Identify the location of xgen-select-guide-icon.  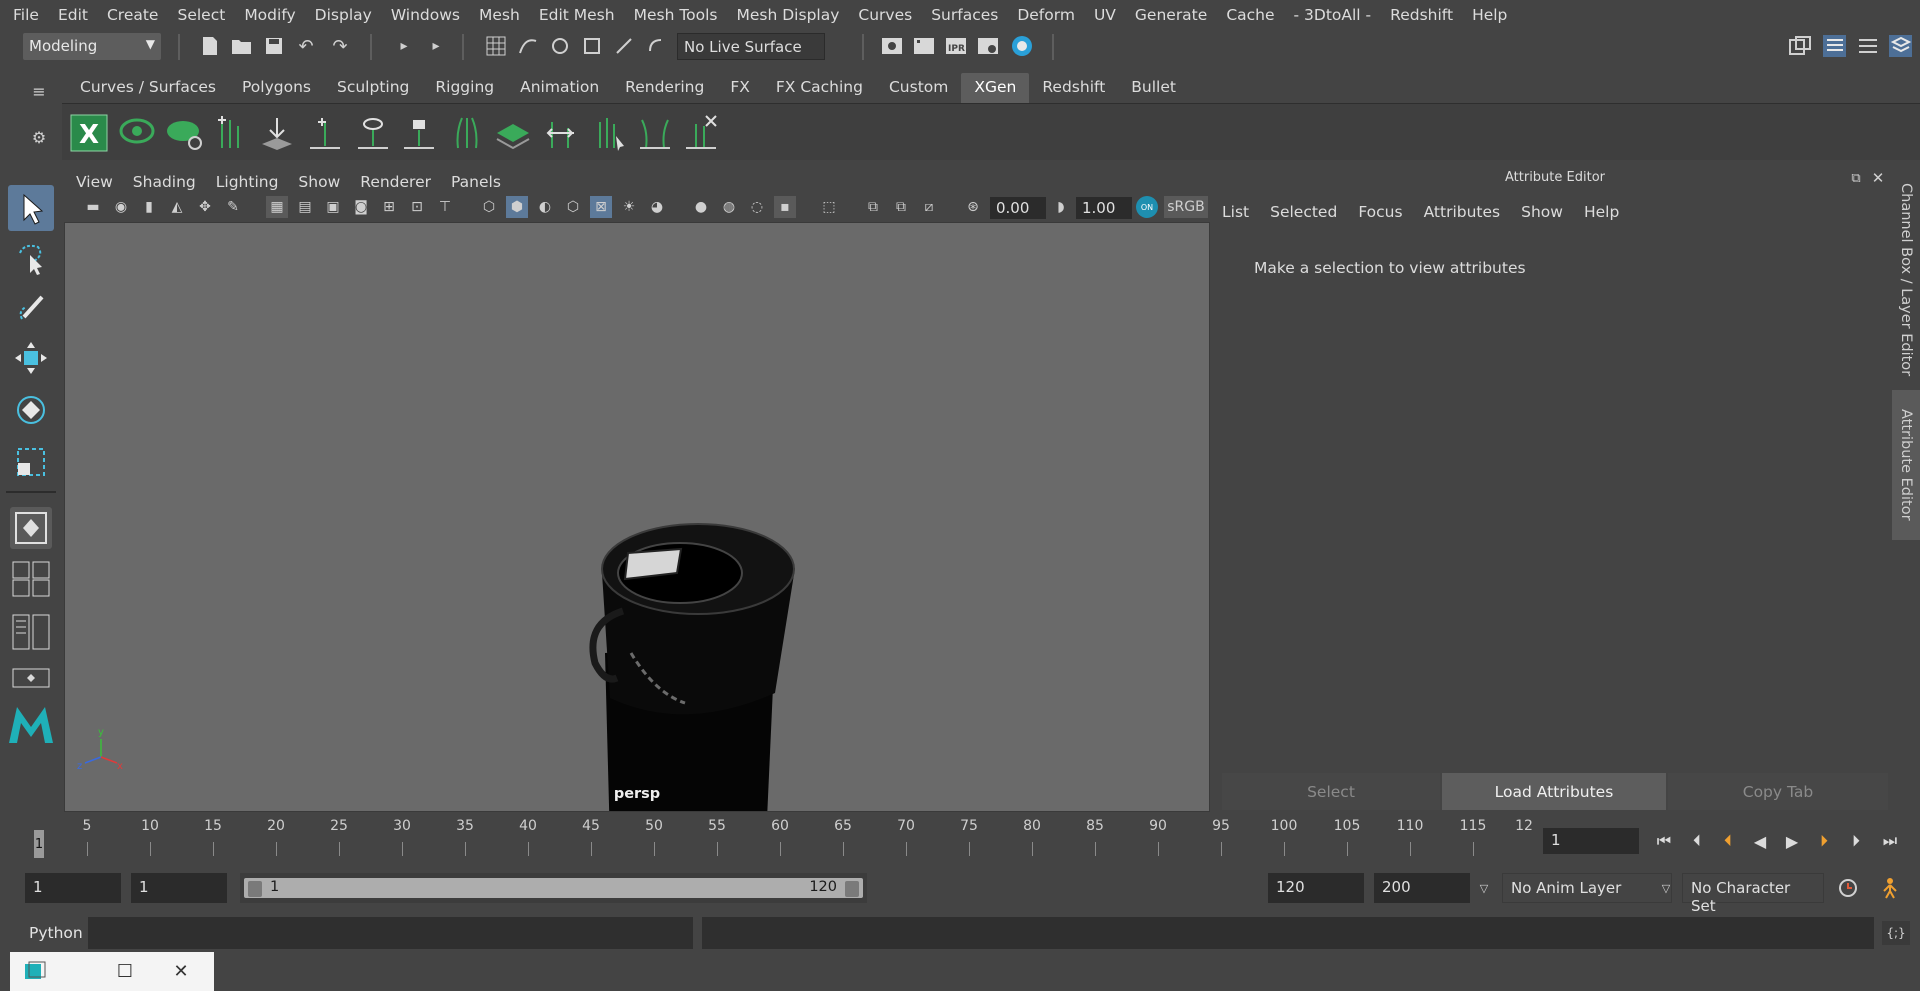
(609, 133).